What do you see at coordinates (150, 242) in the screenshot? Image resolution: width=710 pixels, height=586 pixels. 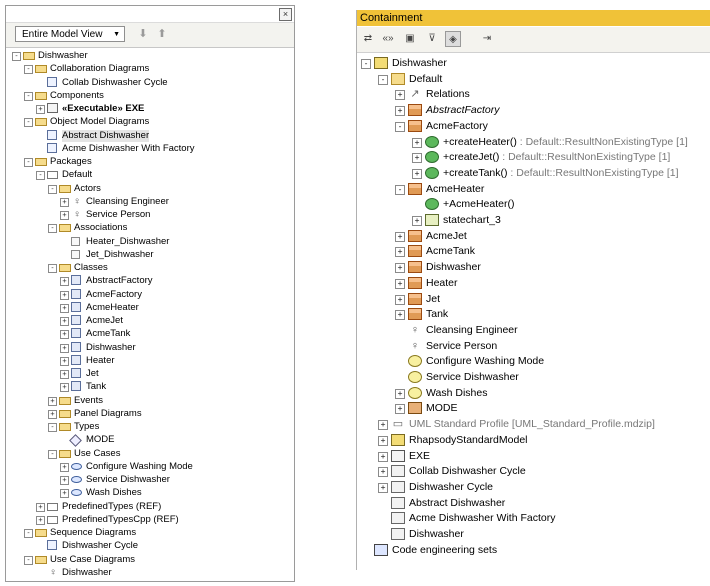 I see `tree-item: Heater_Dishwasher` at bounding box center [150, 242].